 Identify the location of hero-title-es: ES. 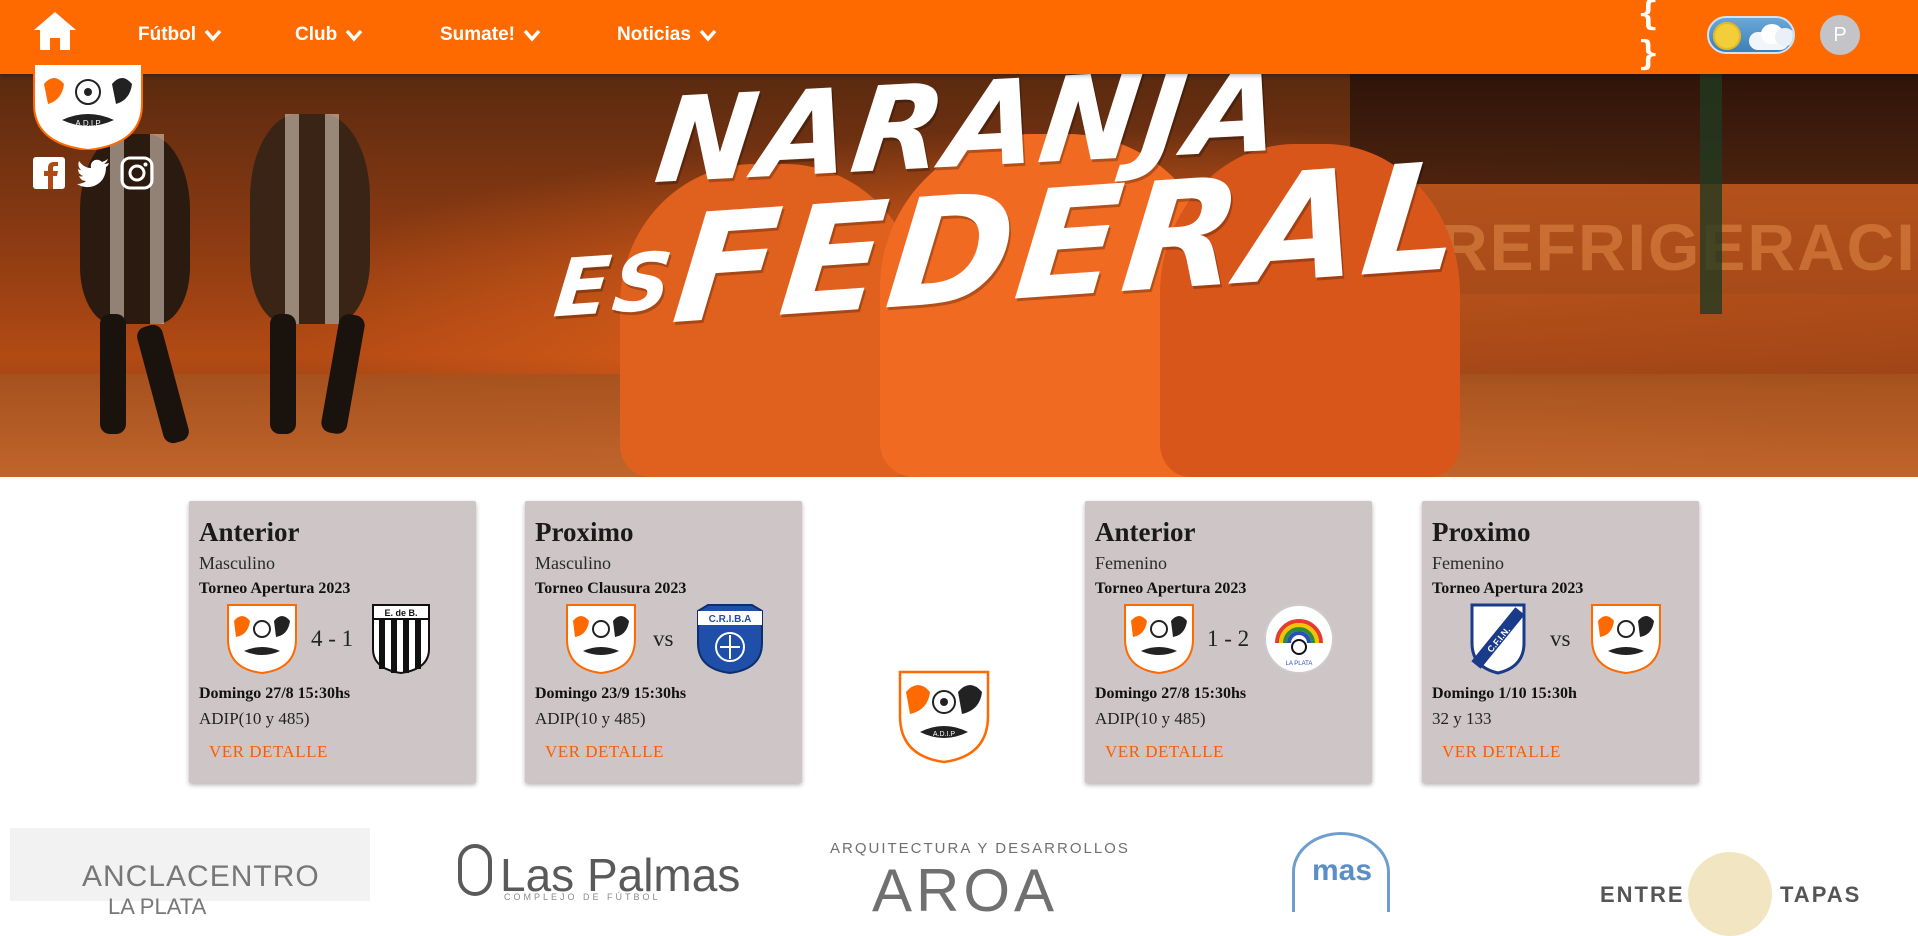
(615, 285).